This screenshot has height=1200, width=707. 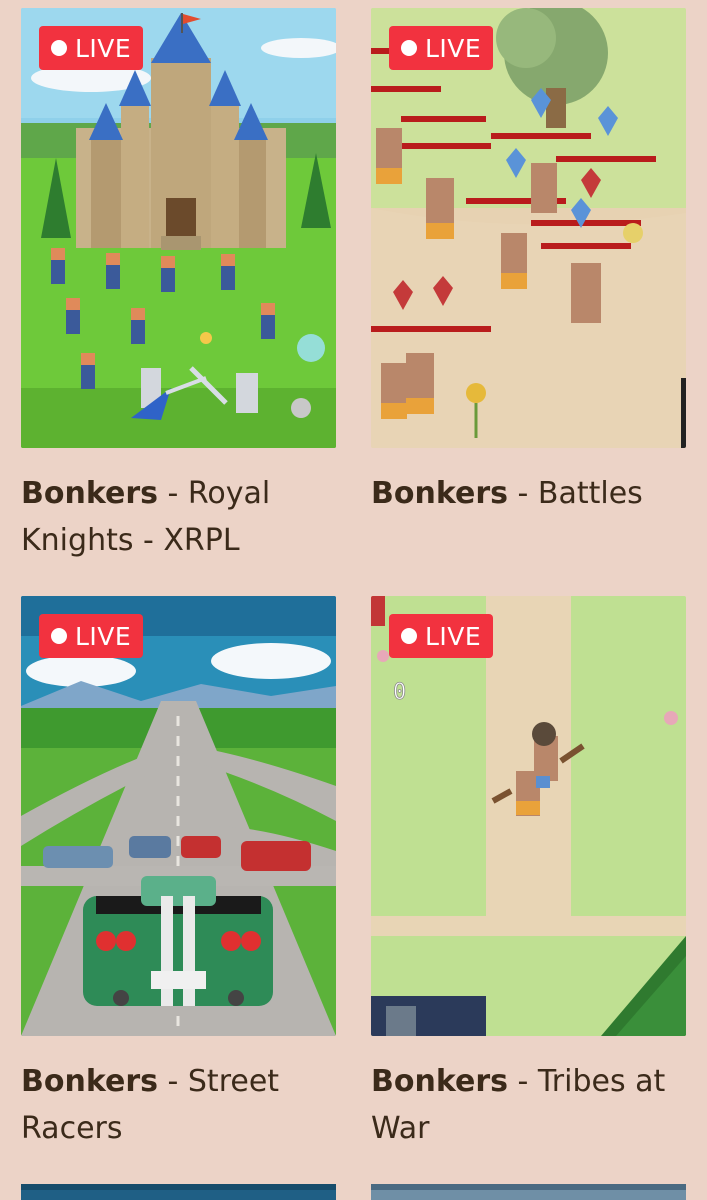 What do you see at coordinates (178, 1105) in the screenshot?
I see `game-title: Bonkers - Street Racers` at bounding box center [178, 1105].